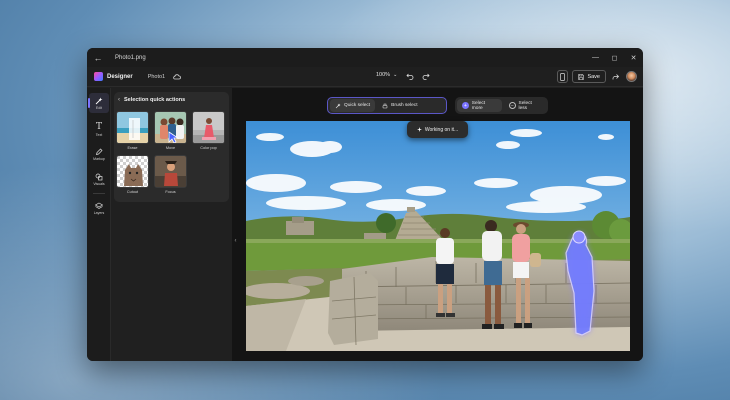 The width and height of the screenshot is (730, 400). What do you see at coordinates (593, 76) in the screenshot?
I see `save-label: Save` at bounding box center [593, 76].